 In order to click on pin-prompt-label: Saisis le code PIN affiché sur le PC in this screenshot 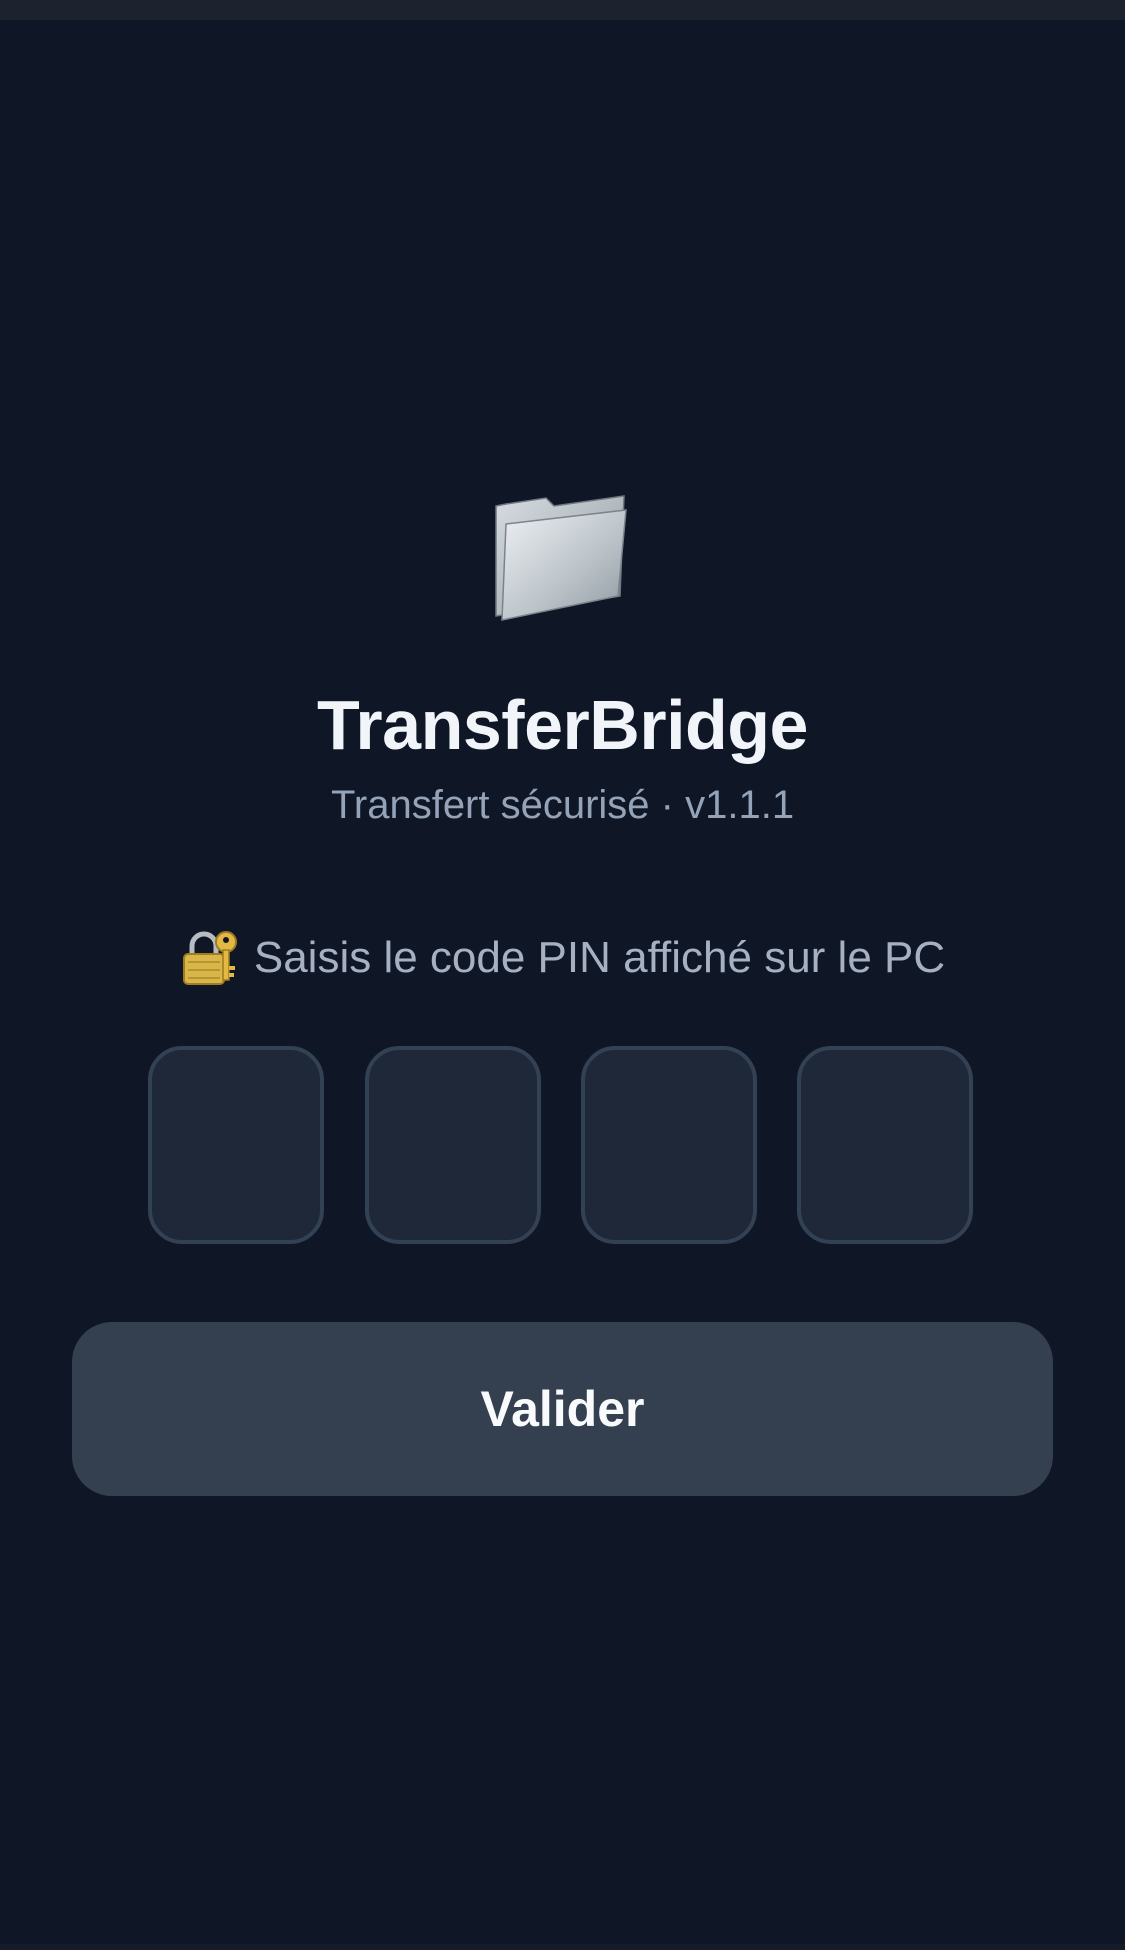, I will do `click(599, 957)`.